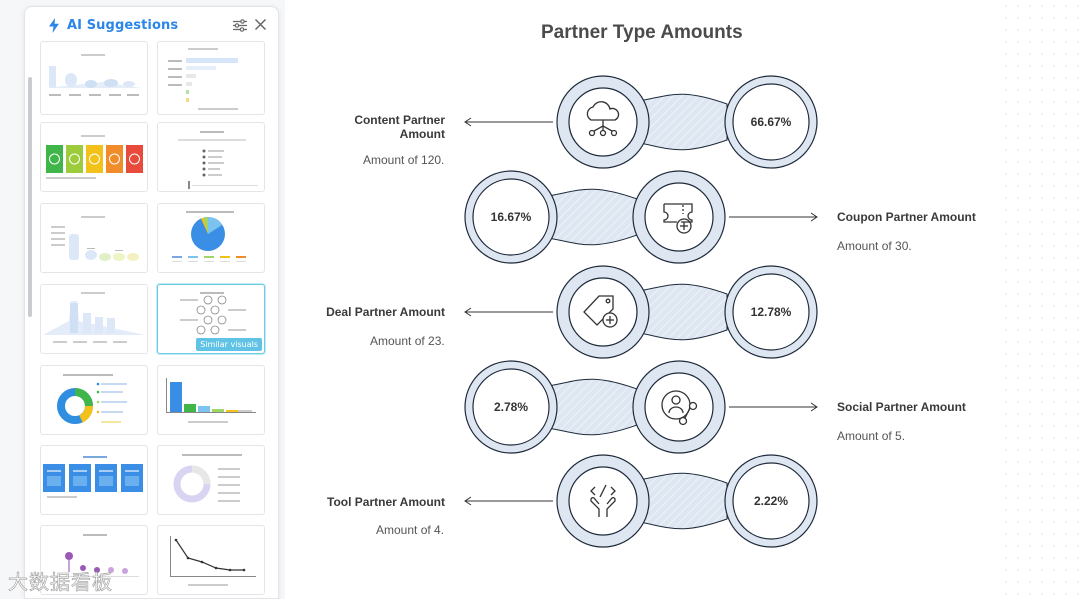 This screenshot has height=599, width=1080. Describe the element at coordinates (901, 407) in the screenshot. I see `label-social-partner: Social Partner Amount` at that location.